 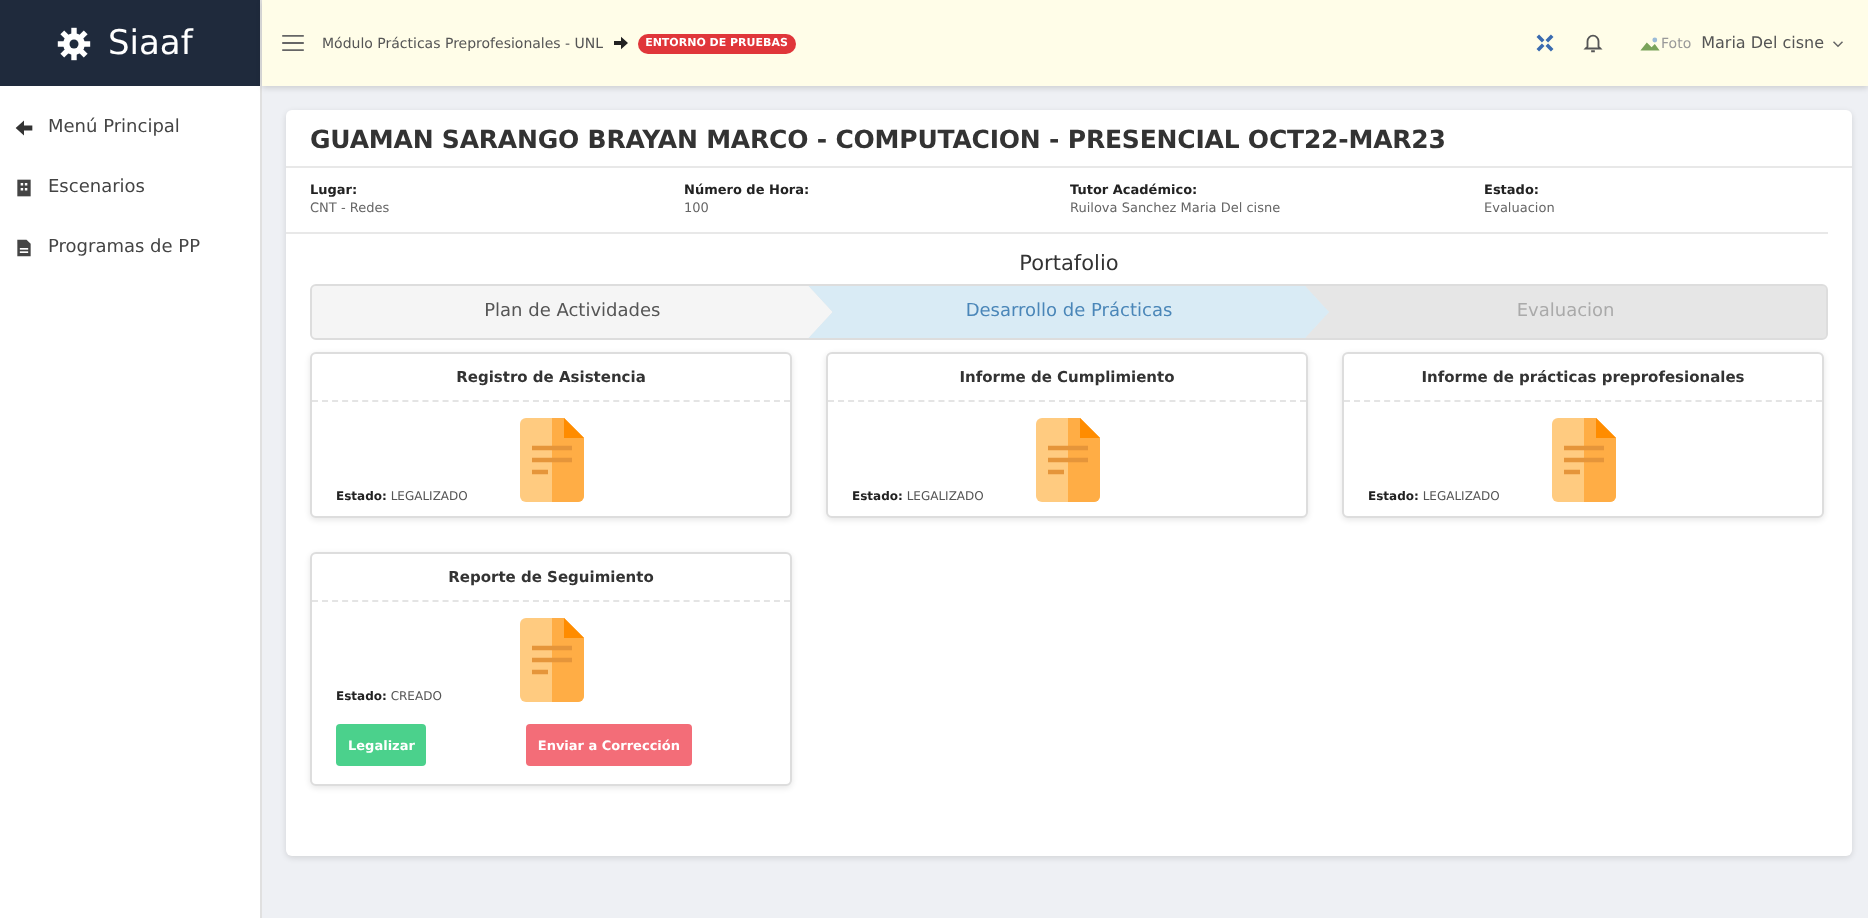 What do you see at coordinates (1069, 139) in the screenshot?
I see `practice-title: GUAMAN SARANGO BRAYAN MARCO - COMPUTACION - PRESENCIAL OCT22-MAR23` at bounding box center [1069, 139].